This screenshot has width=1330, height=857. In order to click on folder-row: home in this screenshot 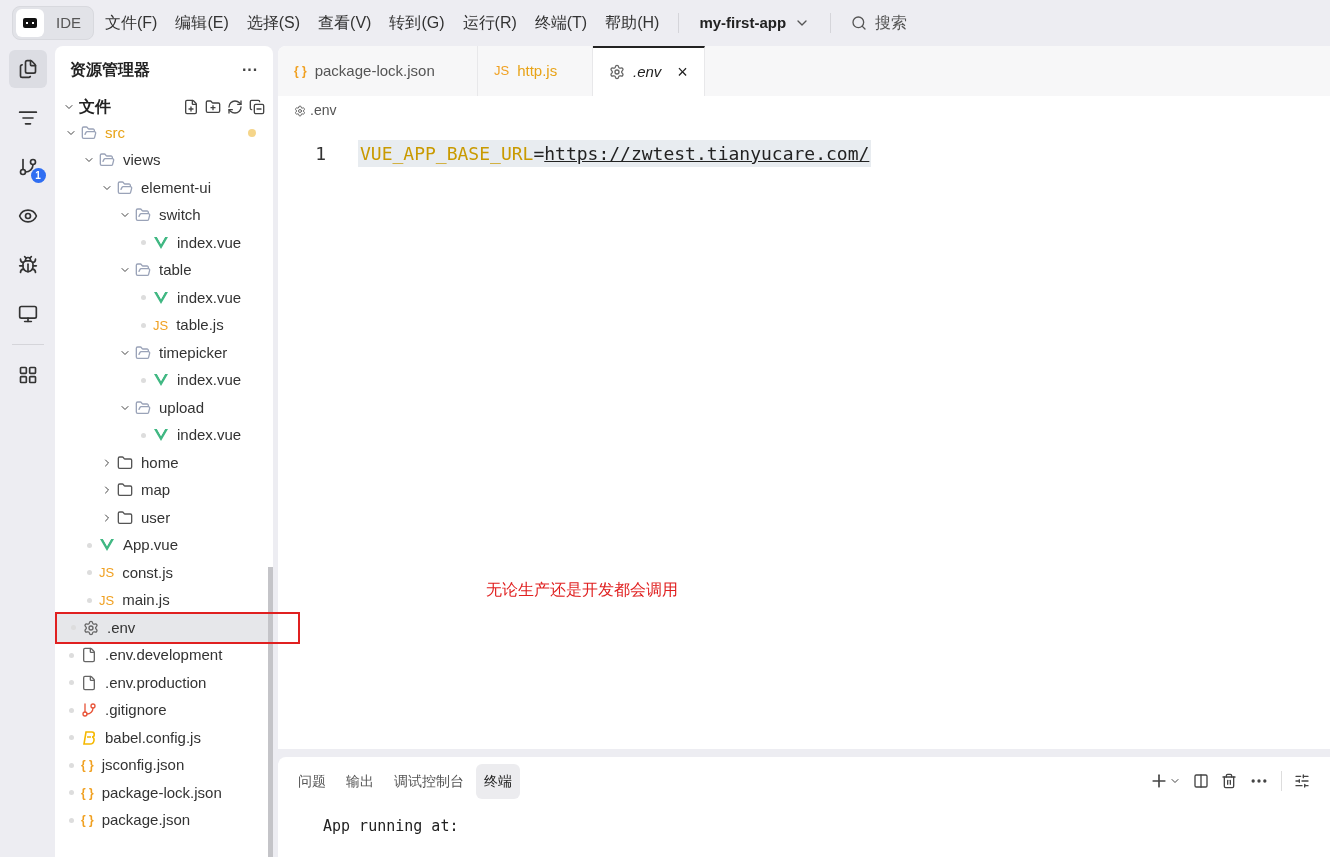, I will do `click(161, 463)`.